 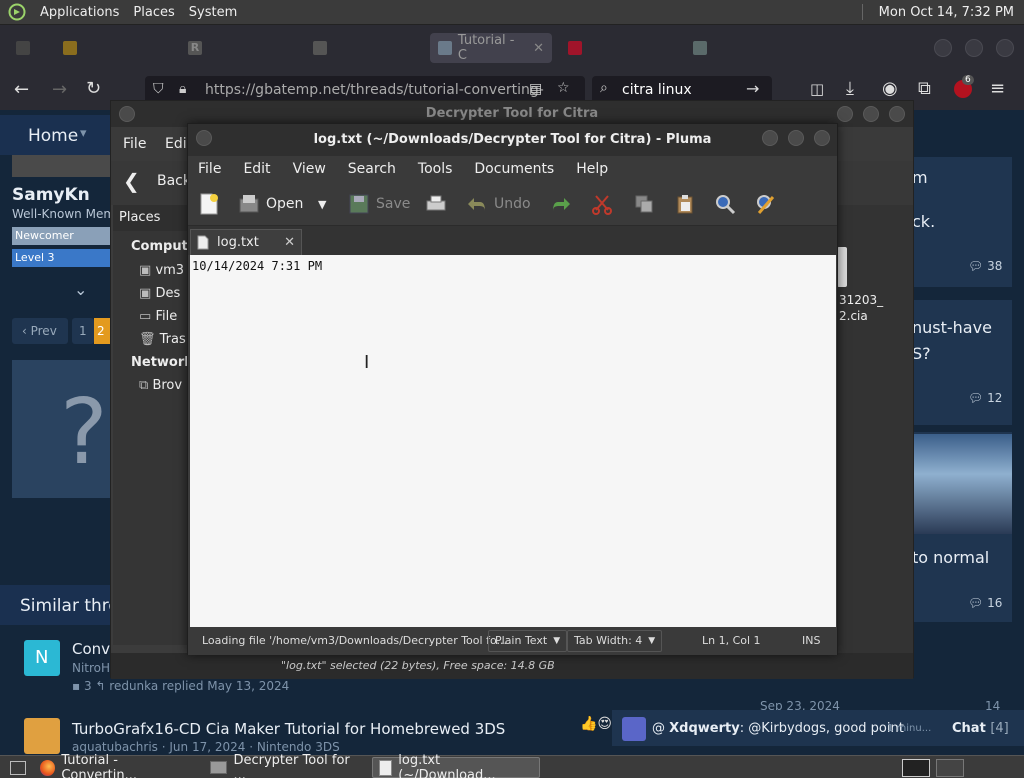 I want to click on page-number-button: 1, so click(x=83, y=331).